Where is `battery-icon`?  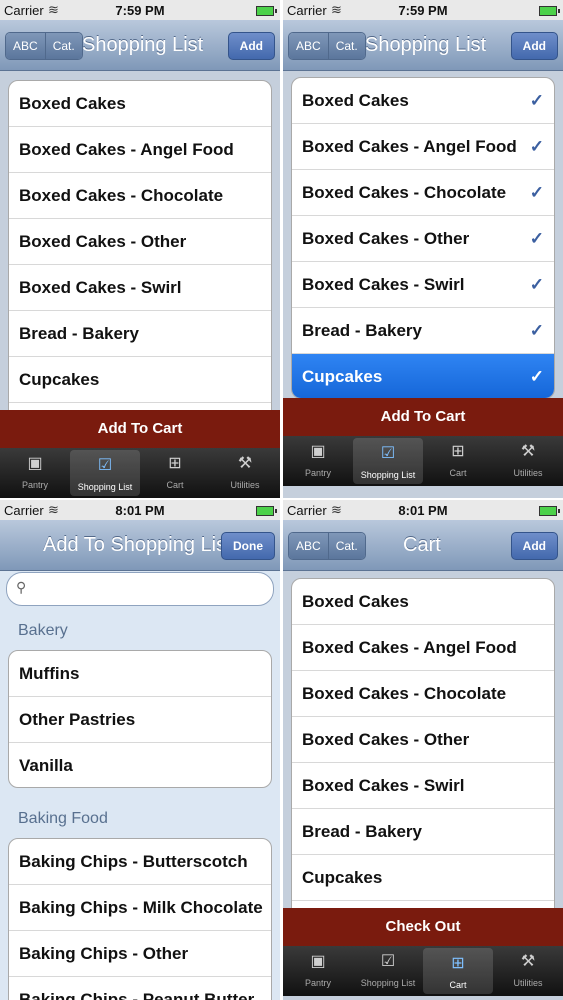
battery-icon is located at coordinates (549, 511).